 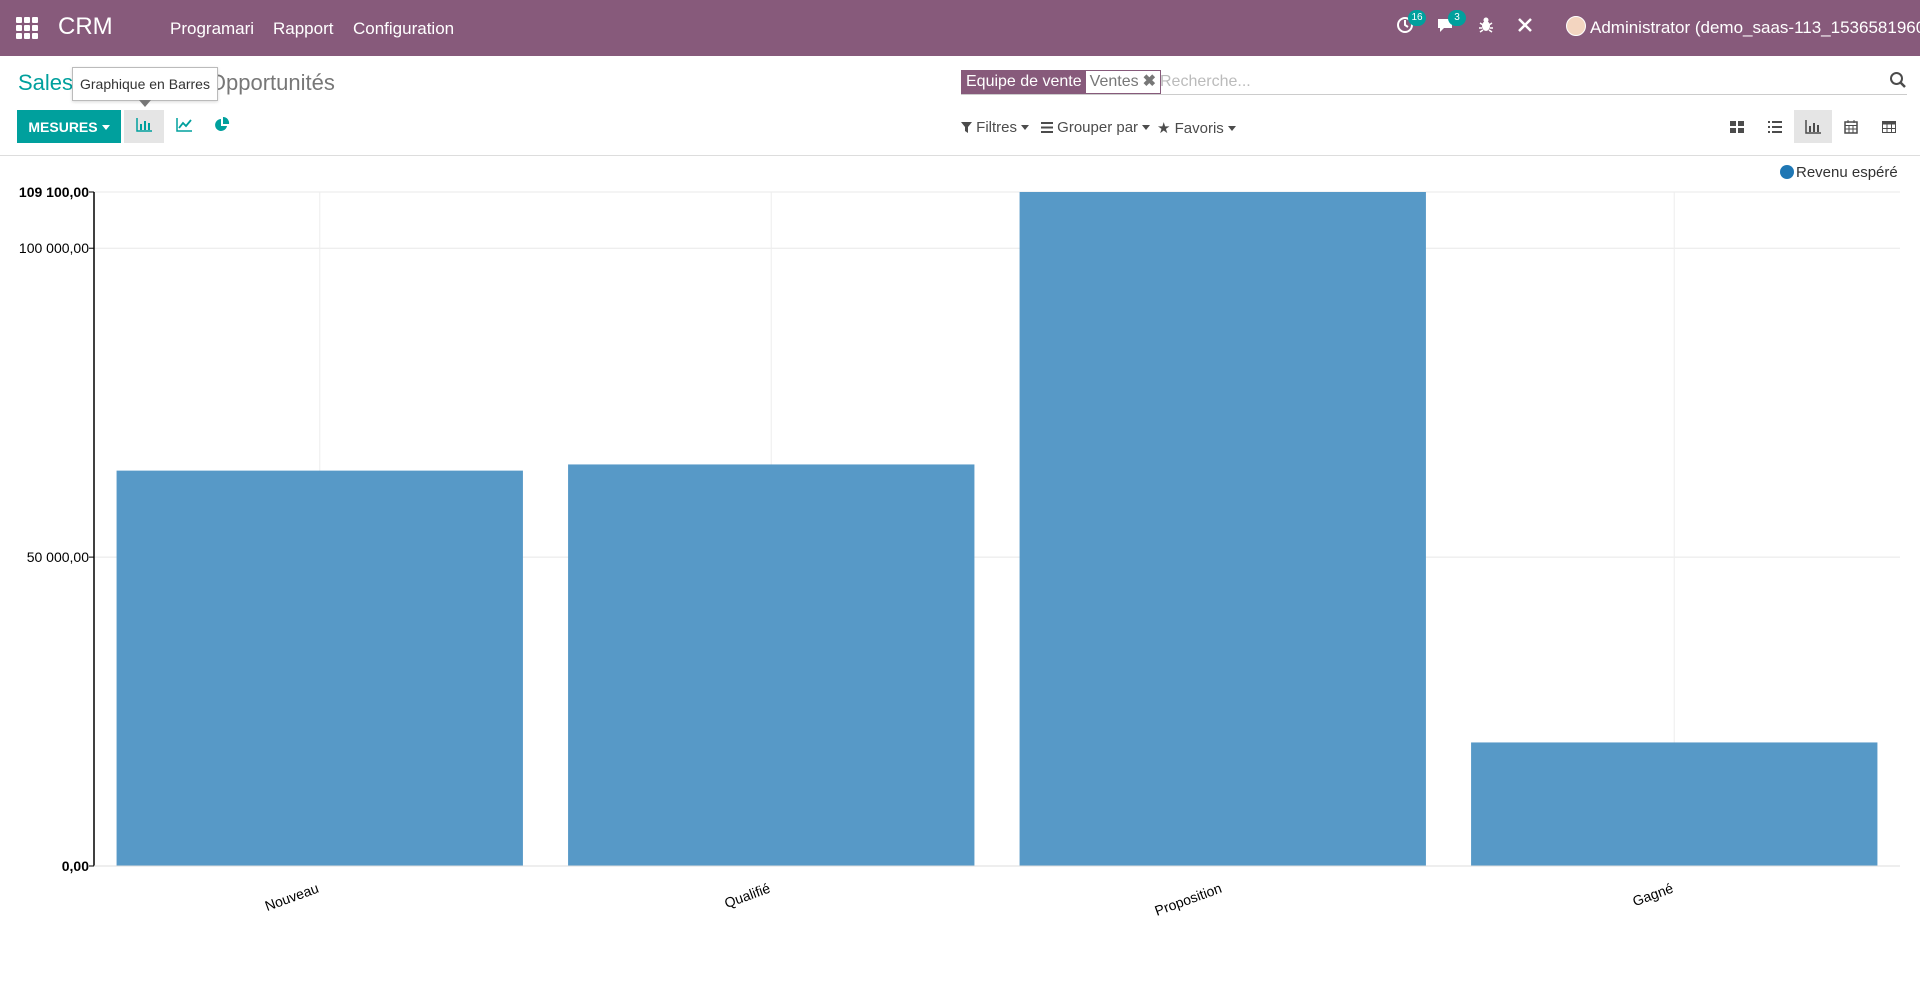 I want to click on x-tick-label: Nouveau, so click(x=292, y=897).